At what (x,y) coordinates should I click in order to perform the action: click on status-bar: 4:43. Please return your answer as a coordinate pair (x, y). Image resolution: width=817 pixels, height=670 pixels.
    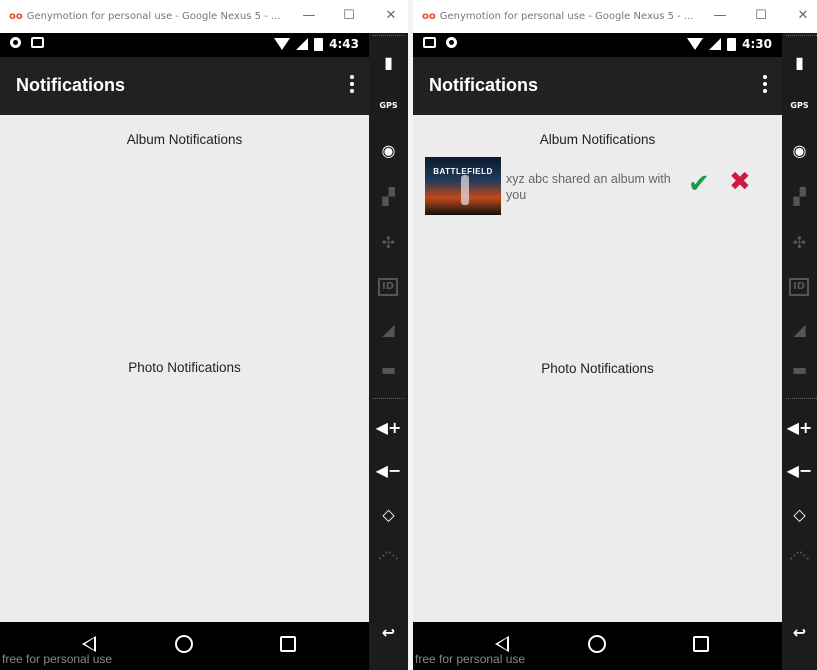
    Looking at the image, I should click on (184, 45).